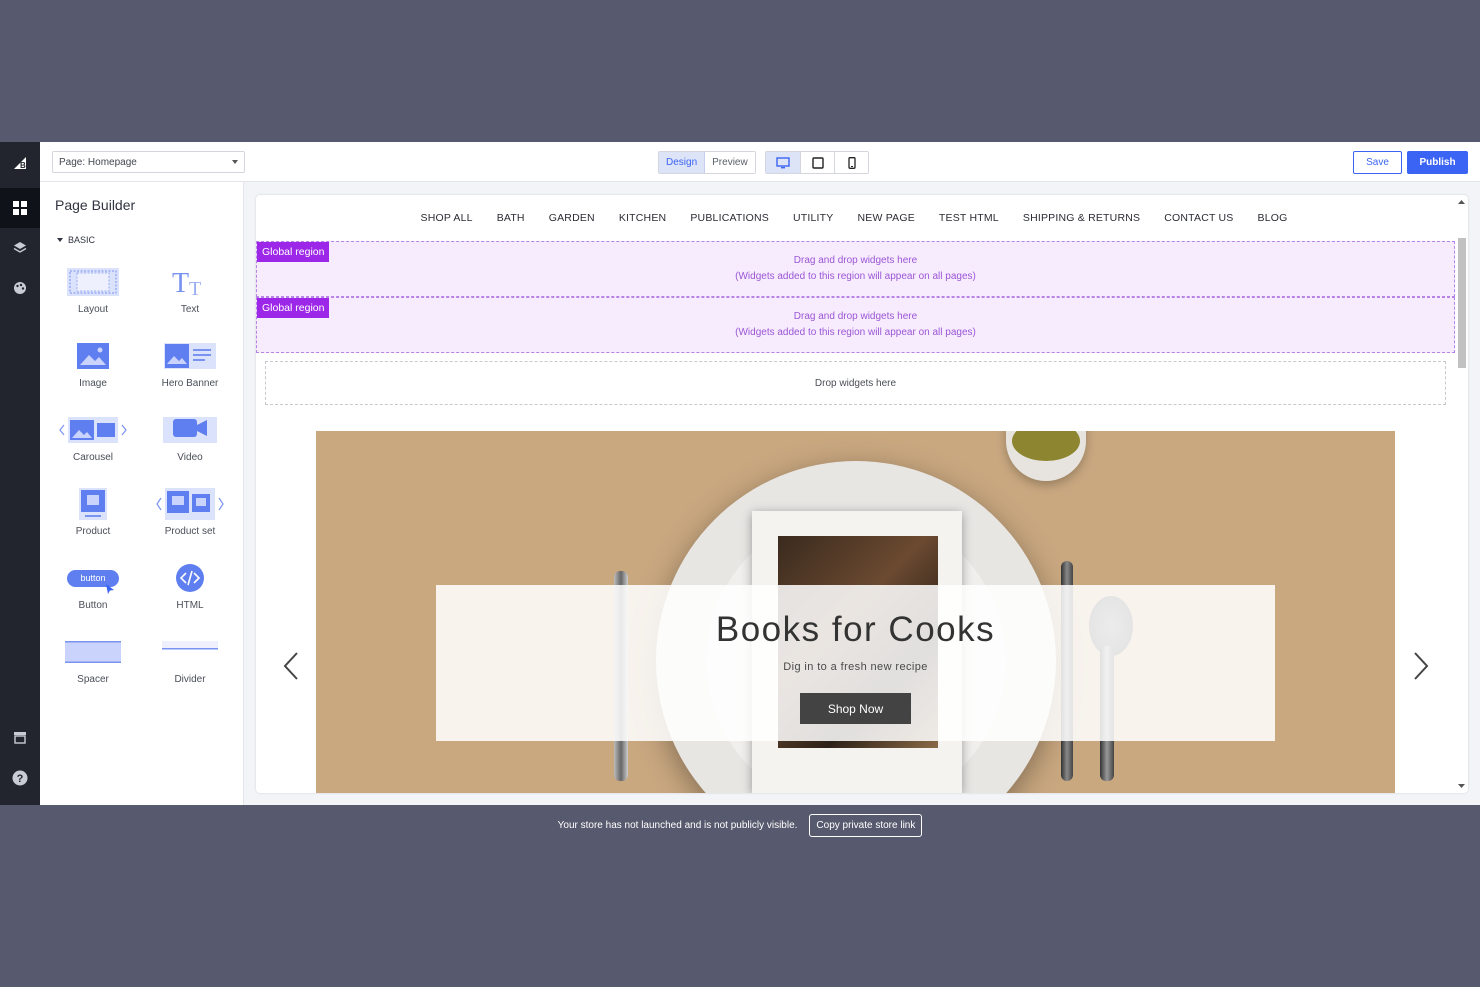  I want to click on image-icon, so click(93, 356).